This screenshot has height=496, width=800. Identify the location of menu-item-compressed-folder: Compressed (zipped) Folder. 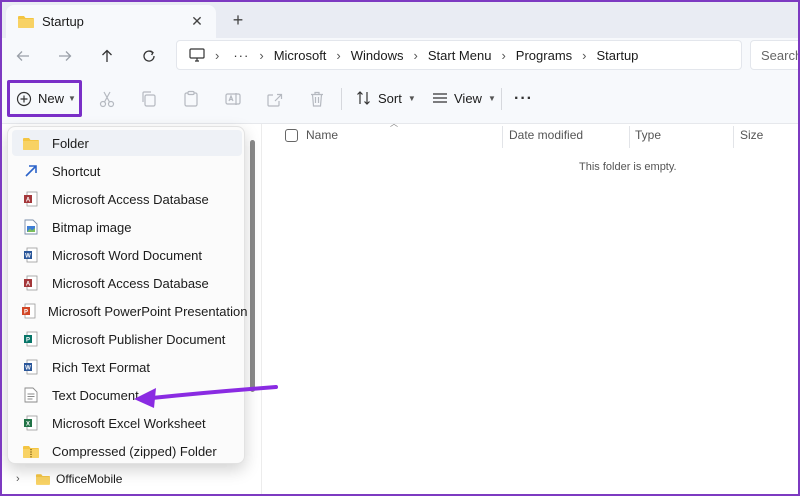
(127, 451).